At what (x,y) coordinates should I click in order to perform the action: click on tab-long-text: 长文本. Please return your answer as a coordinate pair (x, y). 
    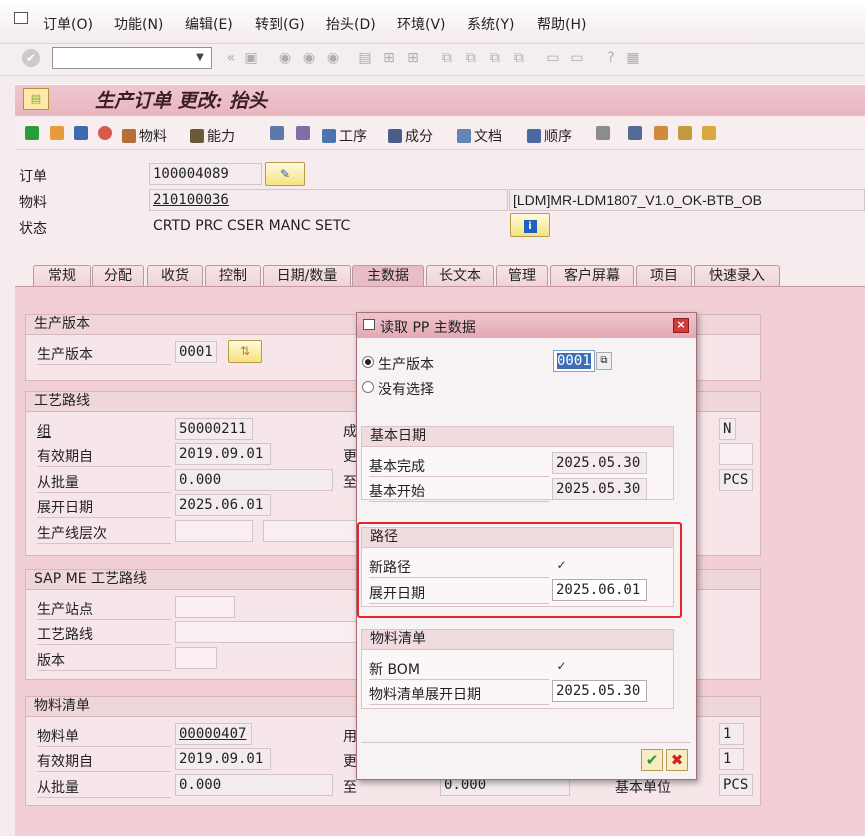
    Looking at the image, I should click on (460, 276).